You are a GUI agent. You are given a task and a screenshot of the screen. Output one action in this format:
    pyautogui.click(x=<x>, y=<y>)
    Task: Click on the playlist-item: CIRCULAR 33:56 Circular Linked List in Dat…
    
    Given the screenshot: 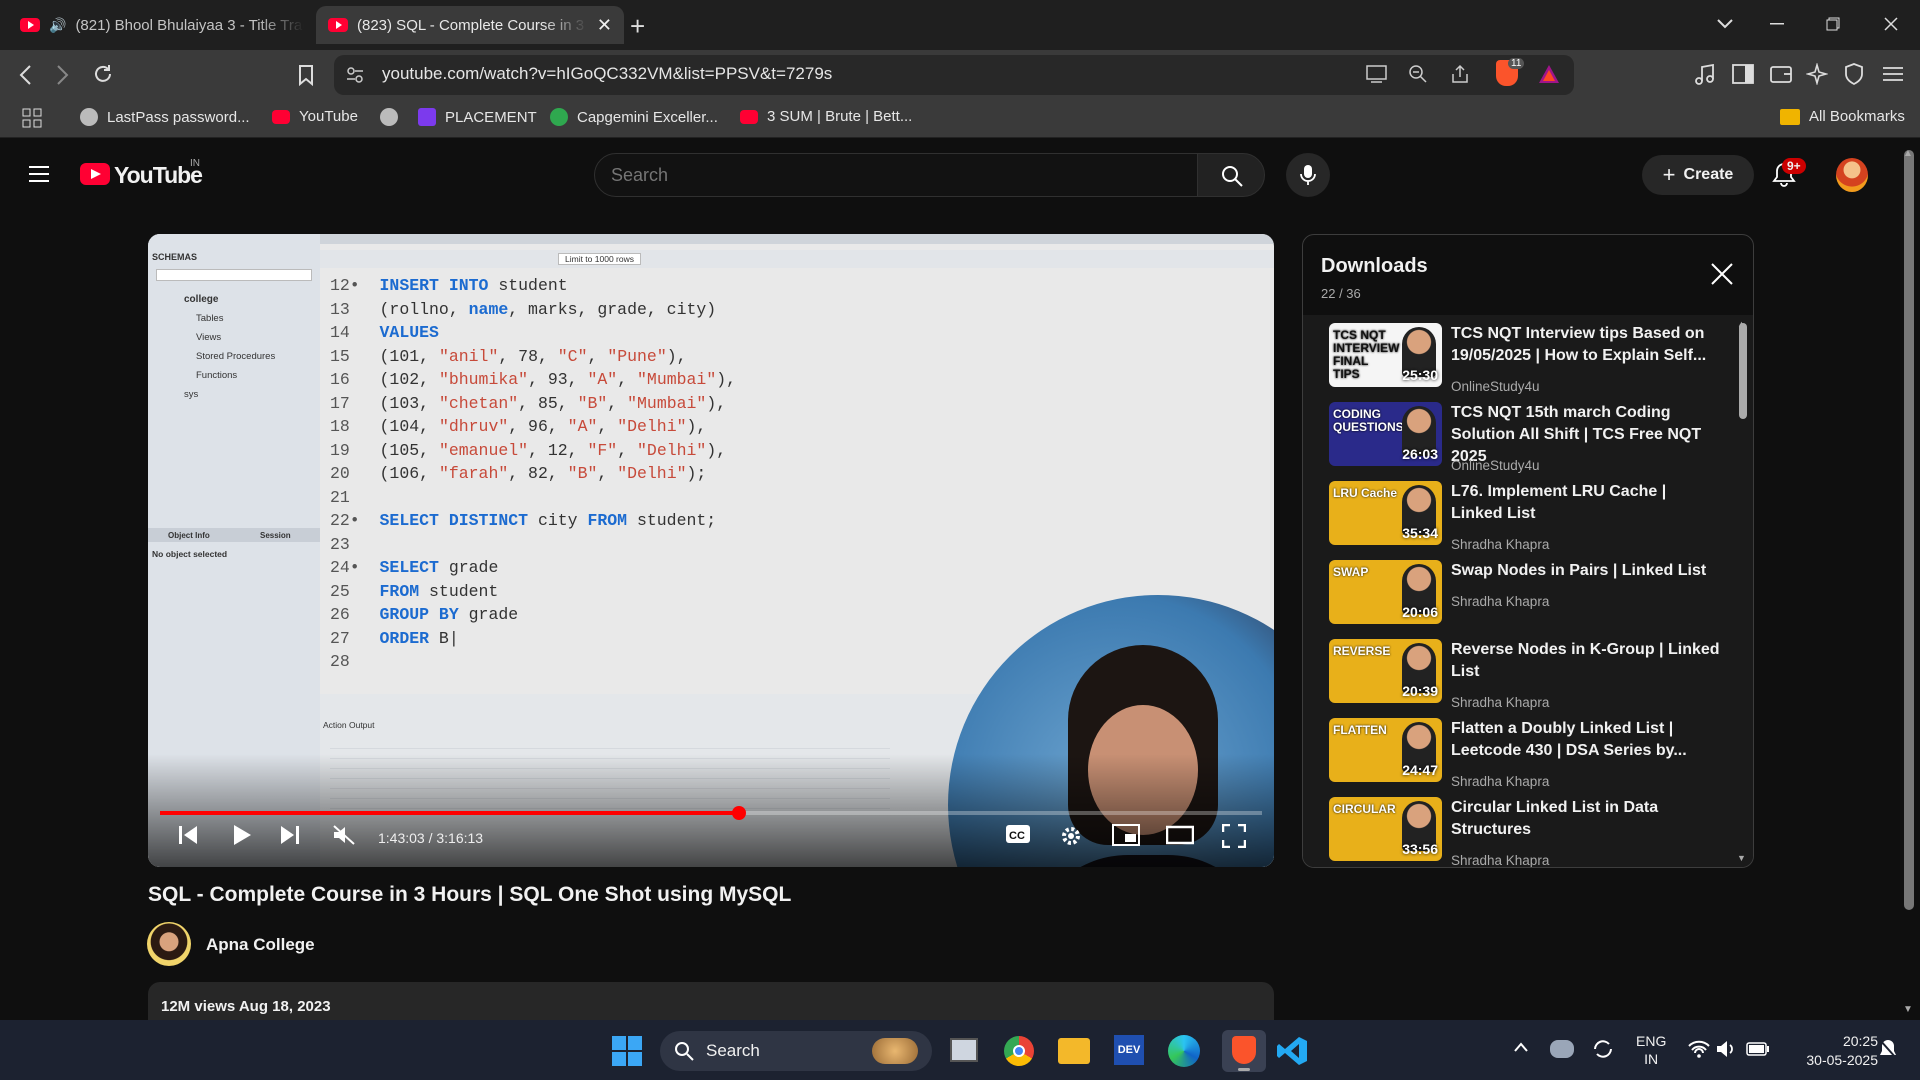 What is the action you would take?
    pyautogui.click(x=1529, y=832)
    